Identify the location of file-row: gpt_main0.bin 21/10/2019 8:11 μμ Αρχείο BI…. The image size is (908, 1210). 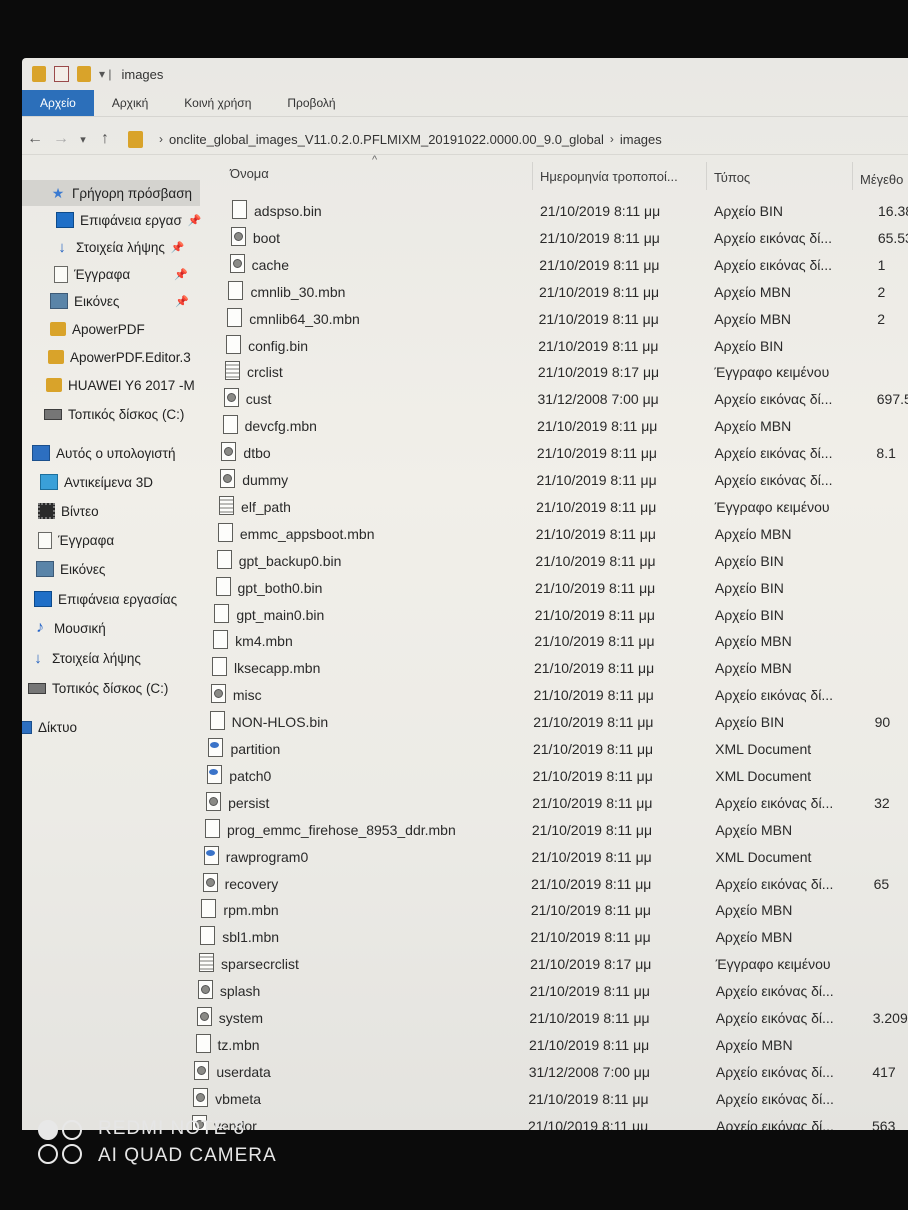
(465, 615).